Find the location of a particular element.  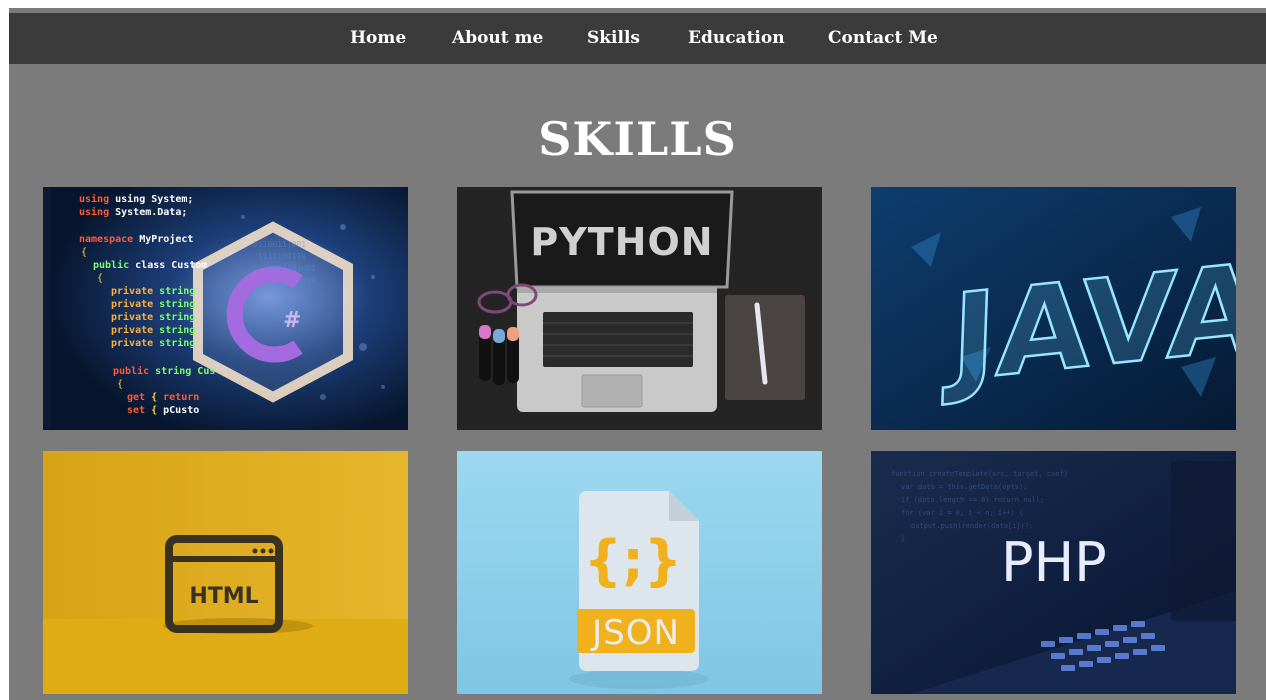

nav-home: Home is located at coordinates (378, 38).